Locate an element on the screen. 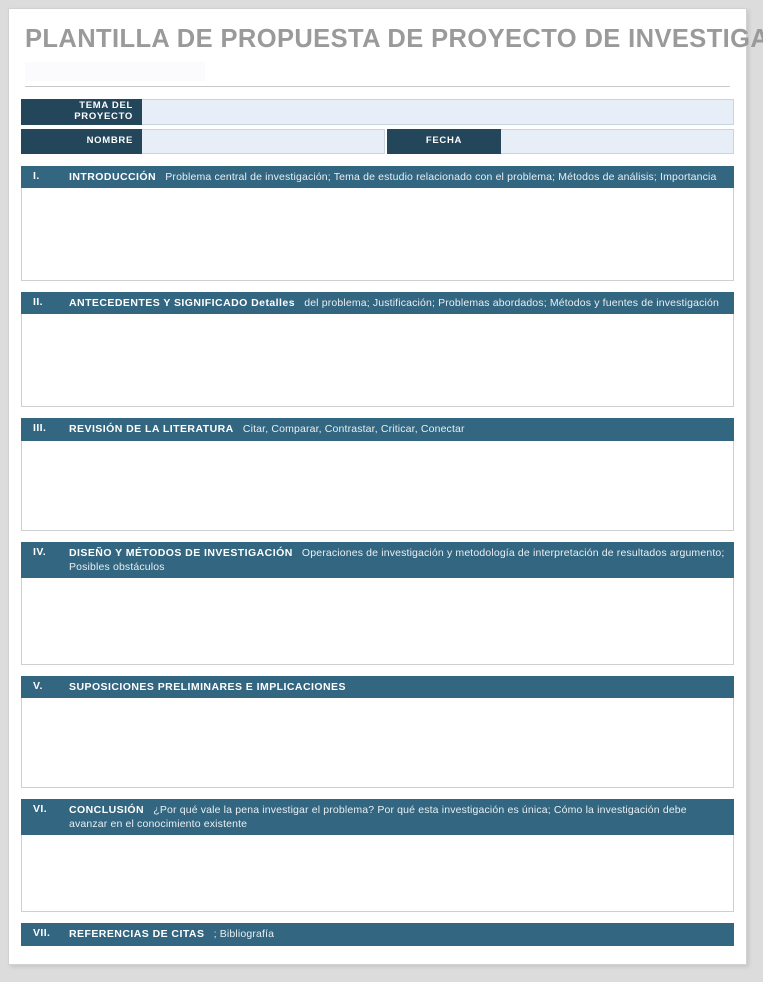  section-vii: VII. REFERENCIAS DE CITAS ; Bibliografía is located at coordinates (377, 934).